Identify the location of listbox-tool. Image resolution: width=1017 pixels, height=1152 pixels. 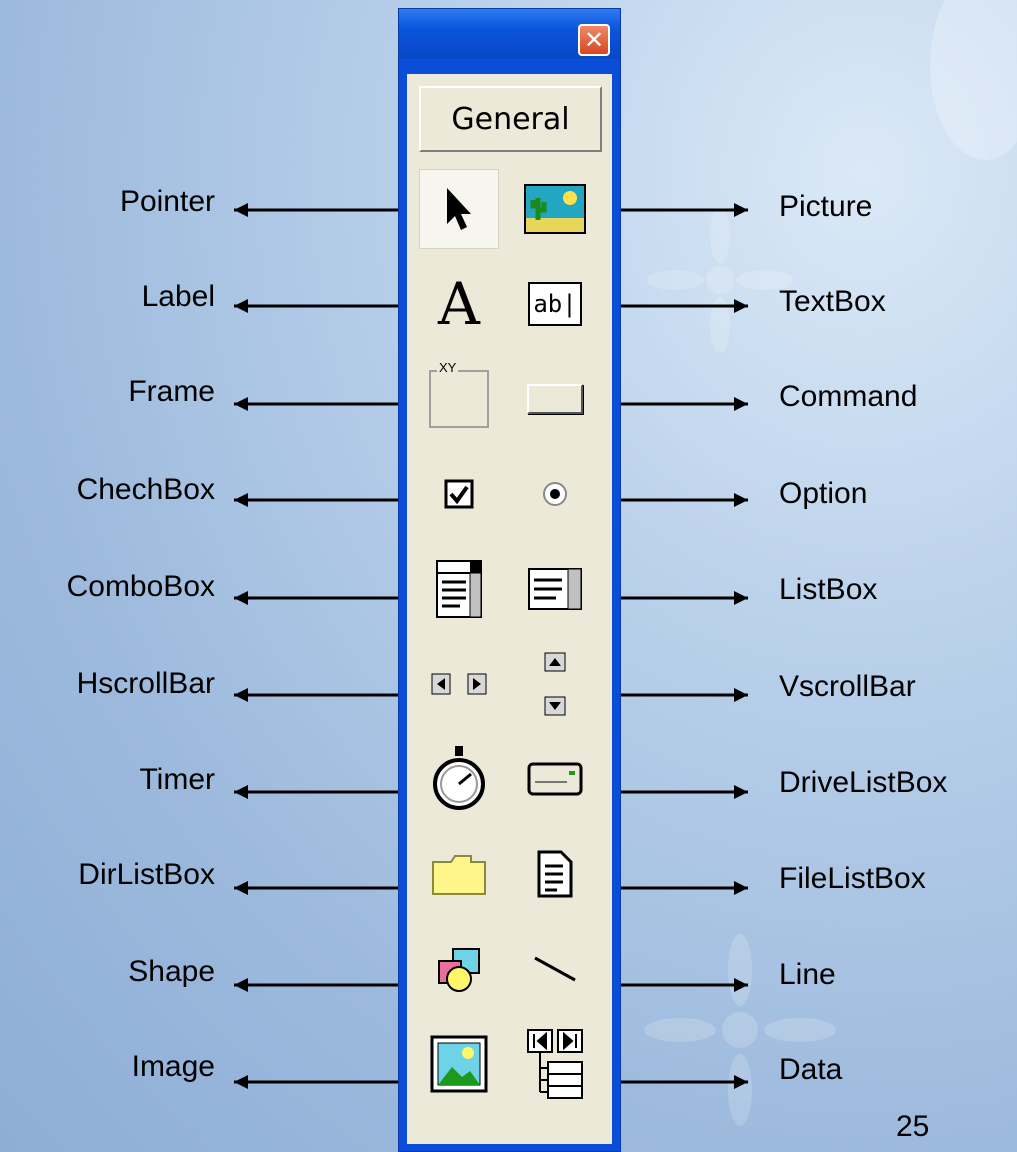
(555, 589).